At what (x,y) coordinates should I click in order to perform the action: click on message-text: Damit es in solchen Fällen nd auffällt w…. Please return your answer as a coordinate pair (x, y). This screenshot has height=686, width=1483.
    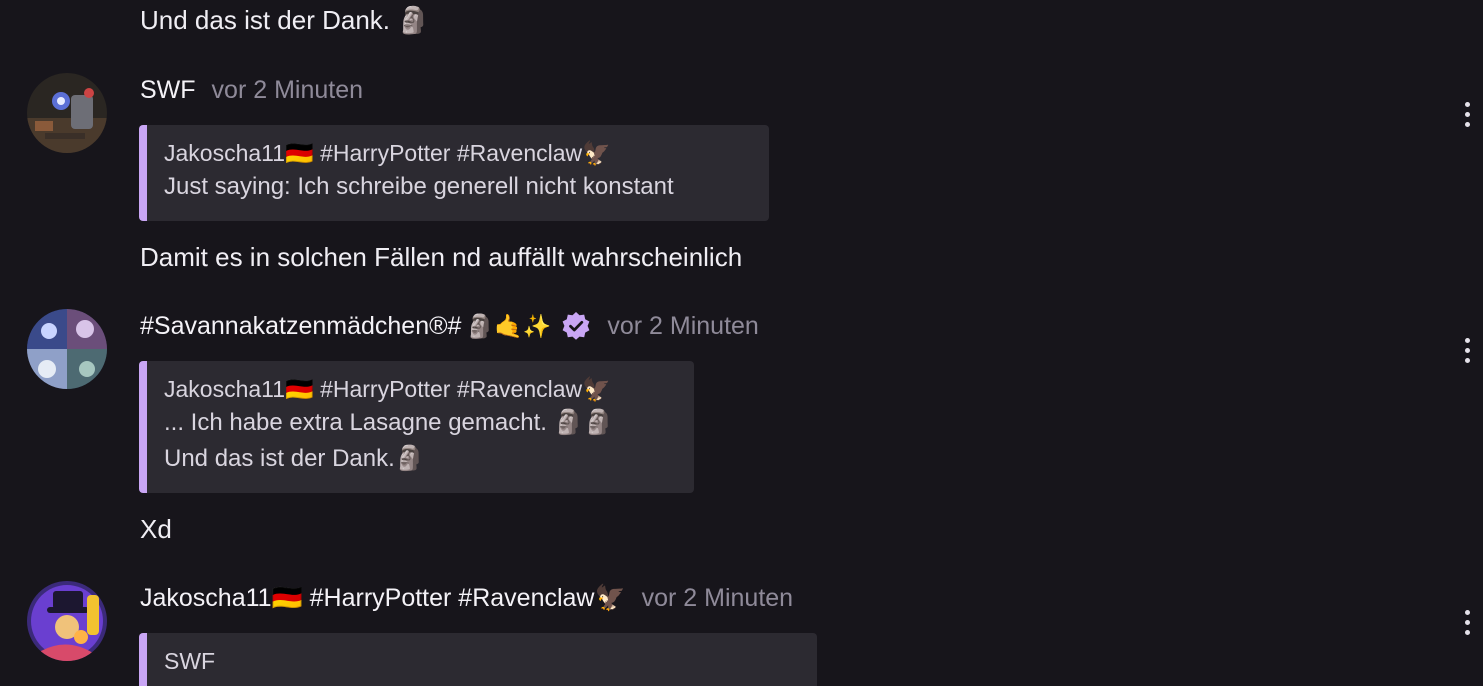
    Looking at the image, I should click on (441, 257).